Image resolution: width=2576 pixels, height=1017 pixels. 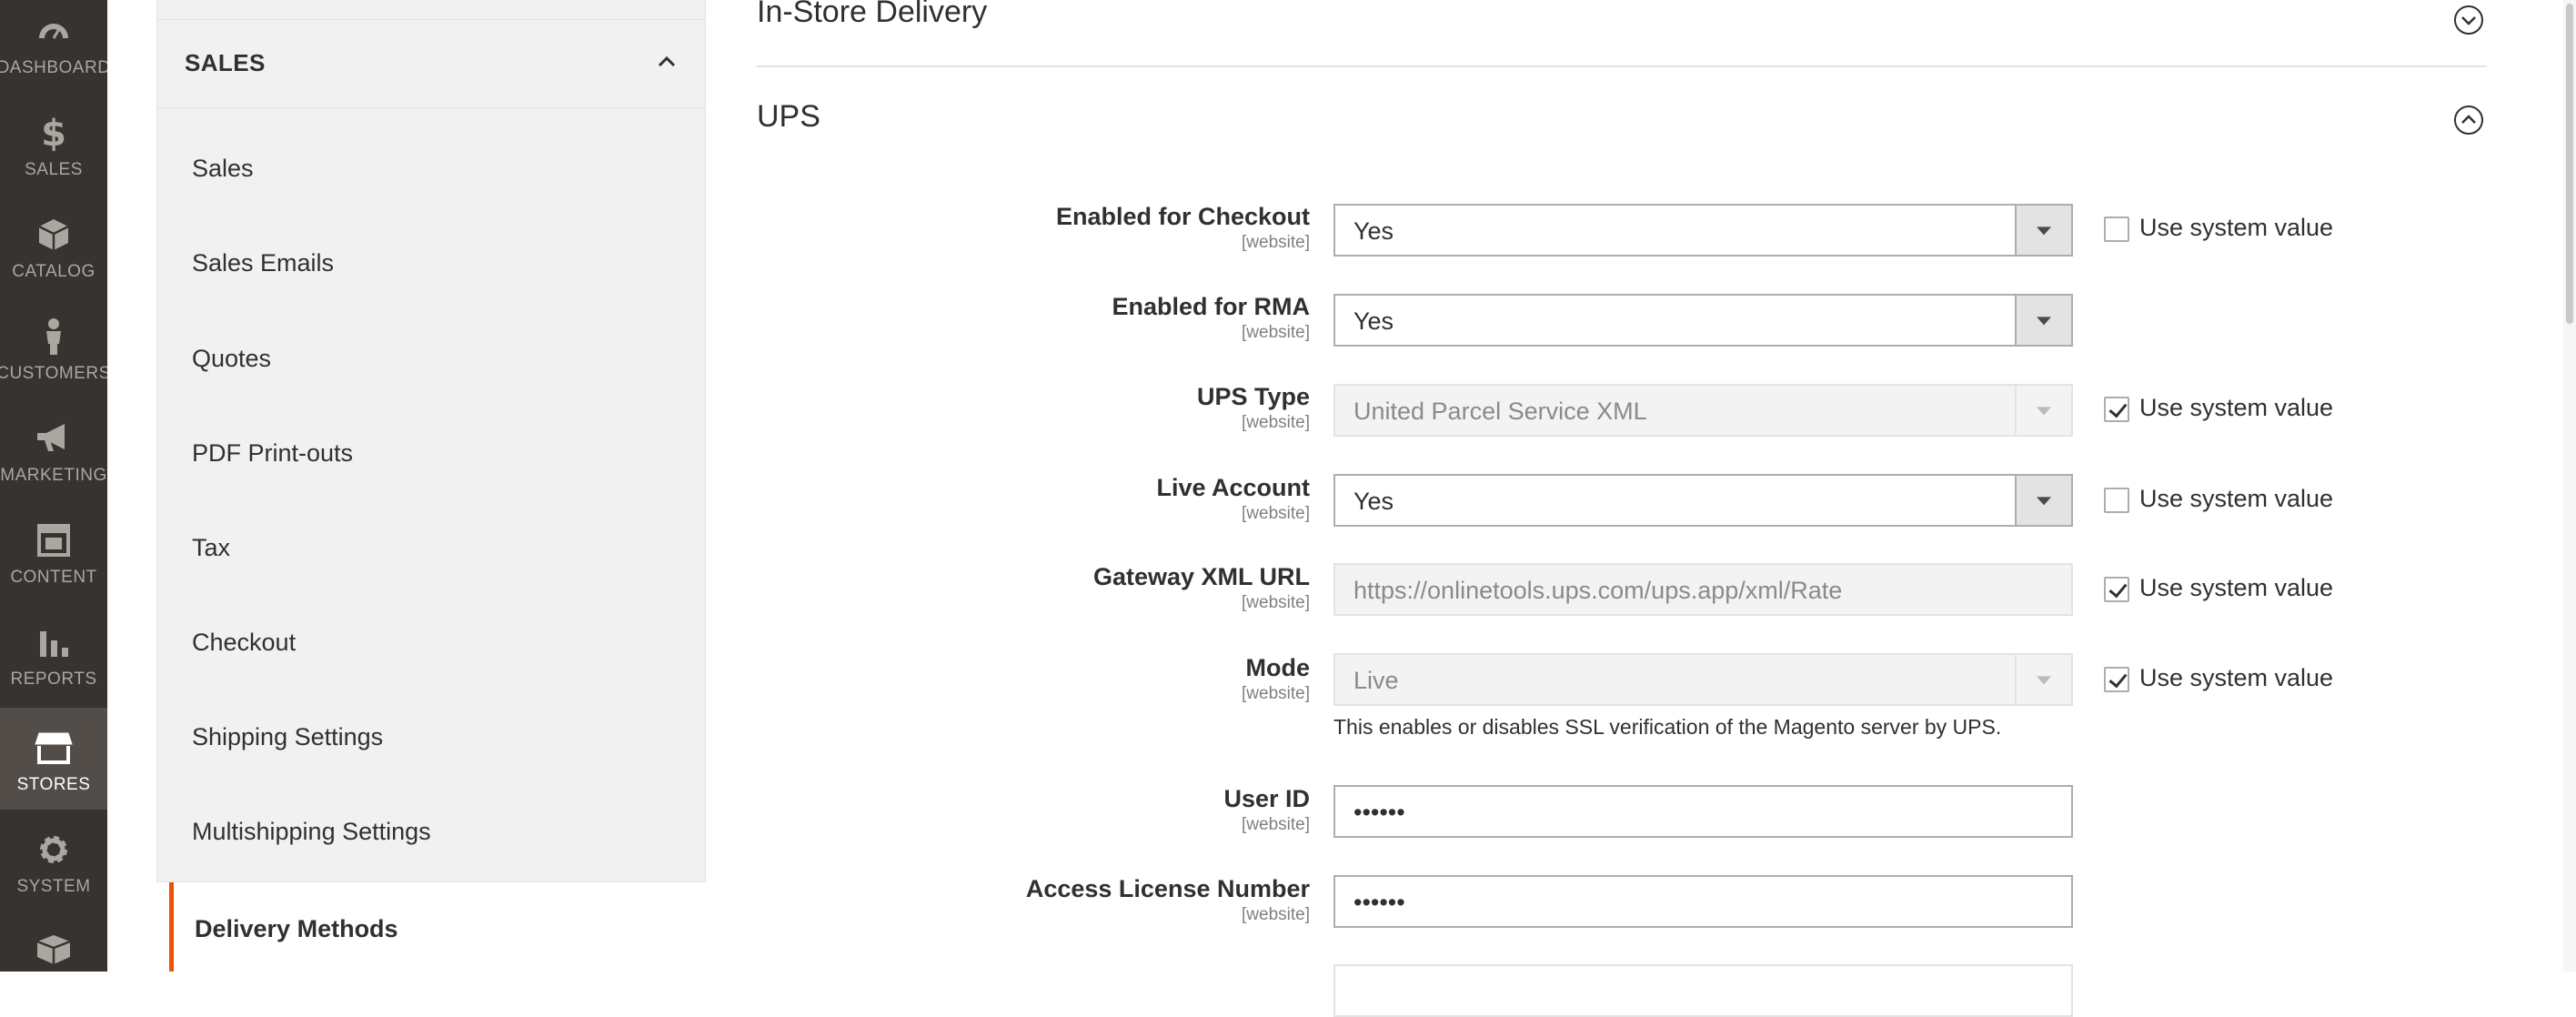 I want to click on nav-customers: CUSTOMERS, so click(x=53, y=348).